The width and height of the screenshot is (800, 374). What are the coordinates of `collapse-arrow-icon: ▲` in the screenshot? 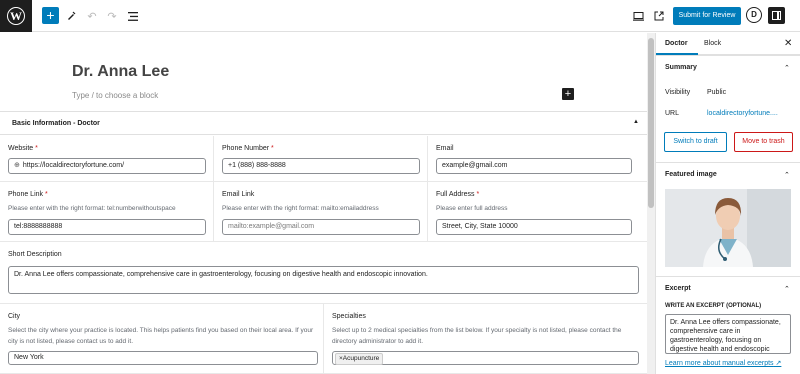 It's located at (636, 122).